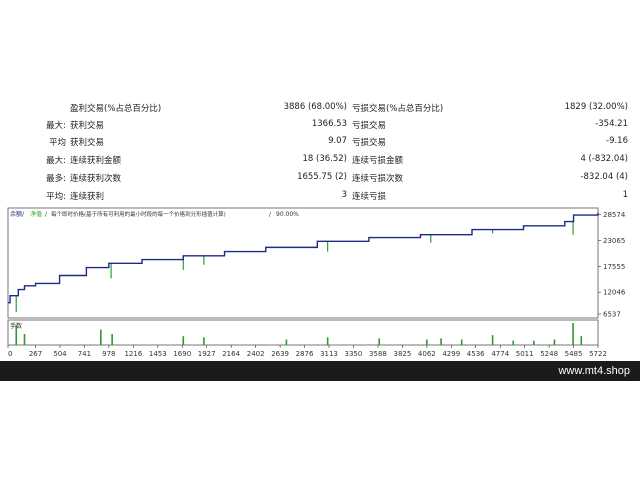  What do you see at coordinates (598, 354) in the screenshot?
I see `x-tick-label: 5722` at bounding box center [598, 354].